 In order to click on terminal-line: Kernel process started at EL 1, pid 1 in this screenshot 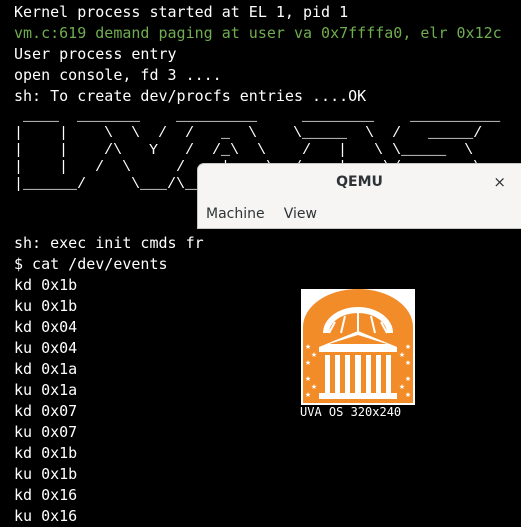, I will do `click(181, 12)`.